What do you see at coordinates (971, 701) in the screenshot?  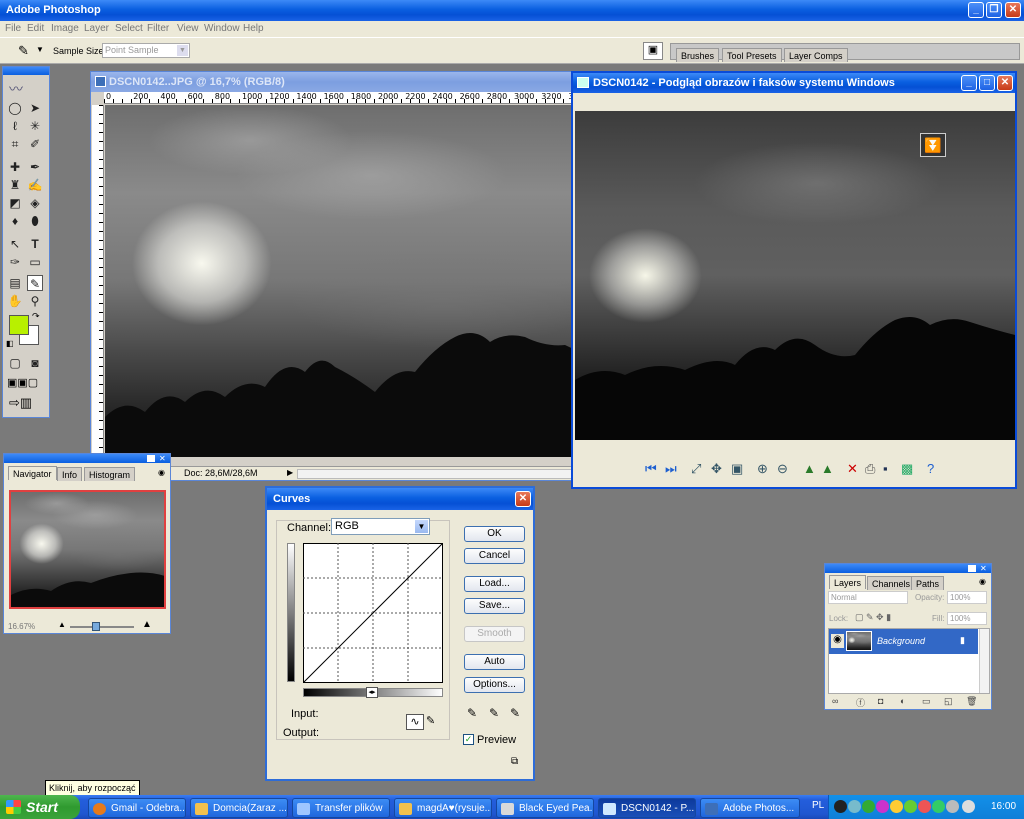 I see `trash-icon: 🗑` at bounding box center [971, 701].